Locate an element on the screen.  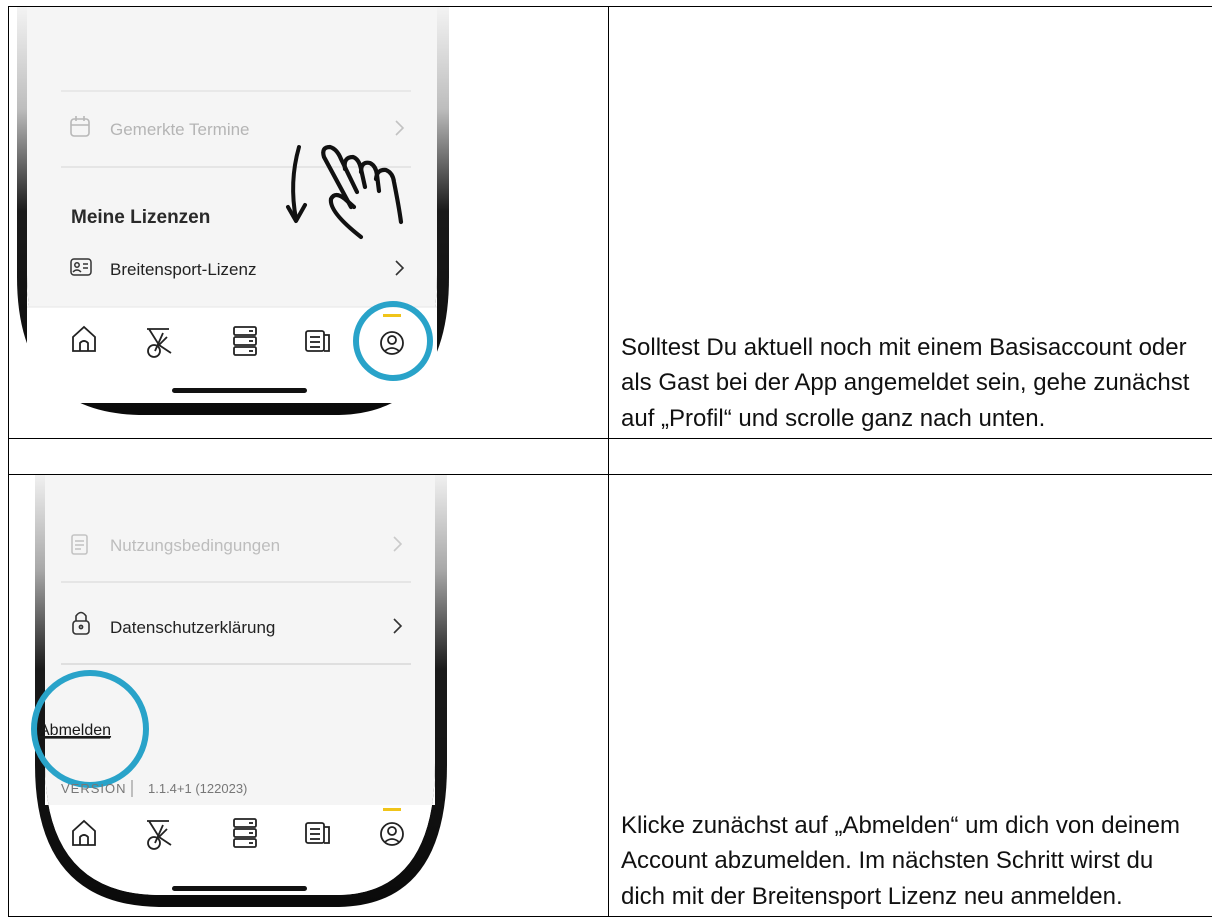
faded-menu-item: Nutzungsbedingungen is located at coordinates (195, 545).